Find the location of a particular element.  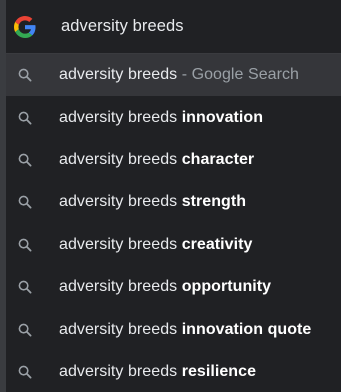

suggestion-completion: creativity is located at coordinates (217, 244).